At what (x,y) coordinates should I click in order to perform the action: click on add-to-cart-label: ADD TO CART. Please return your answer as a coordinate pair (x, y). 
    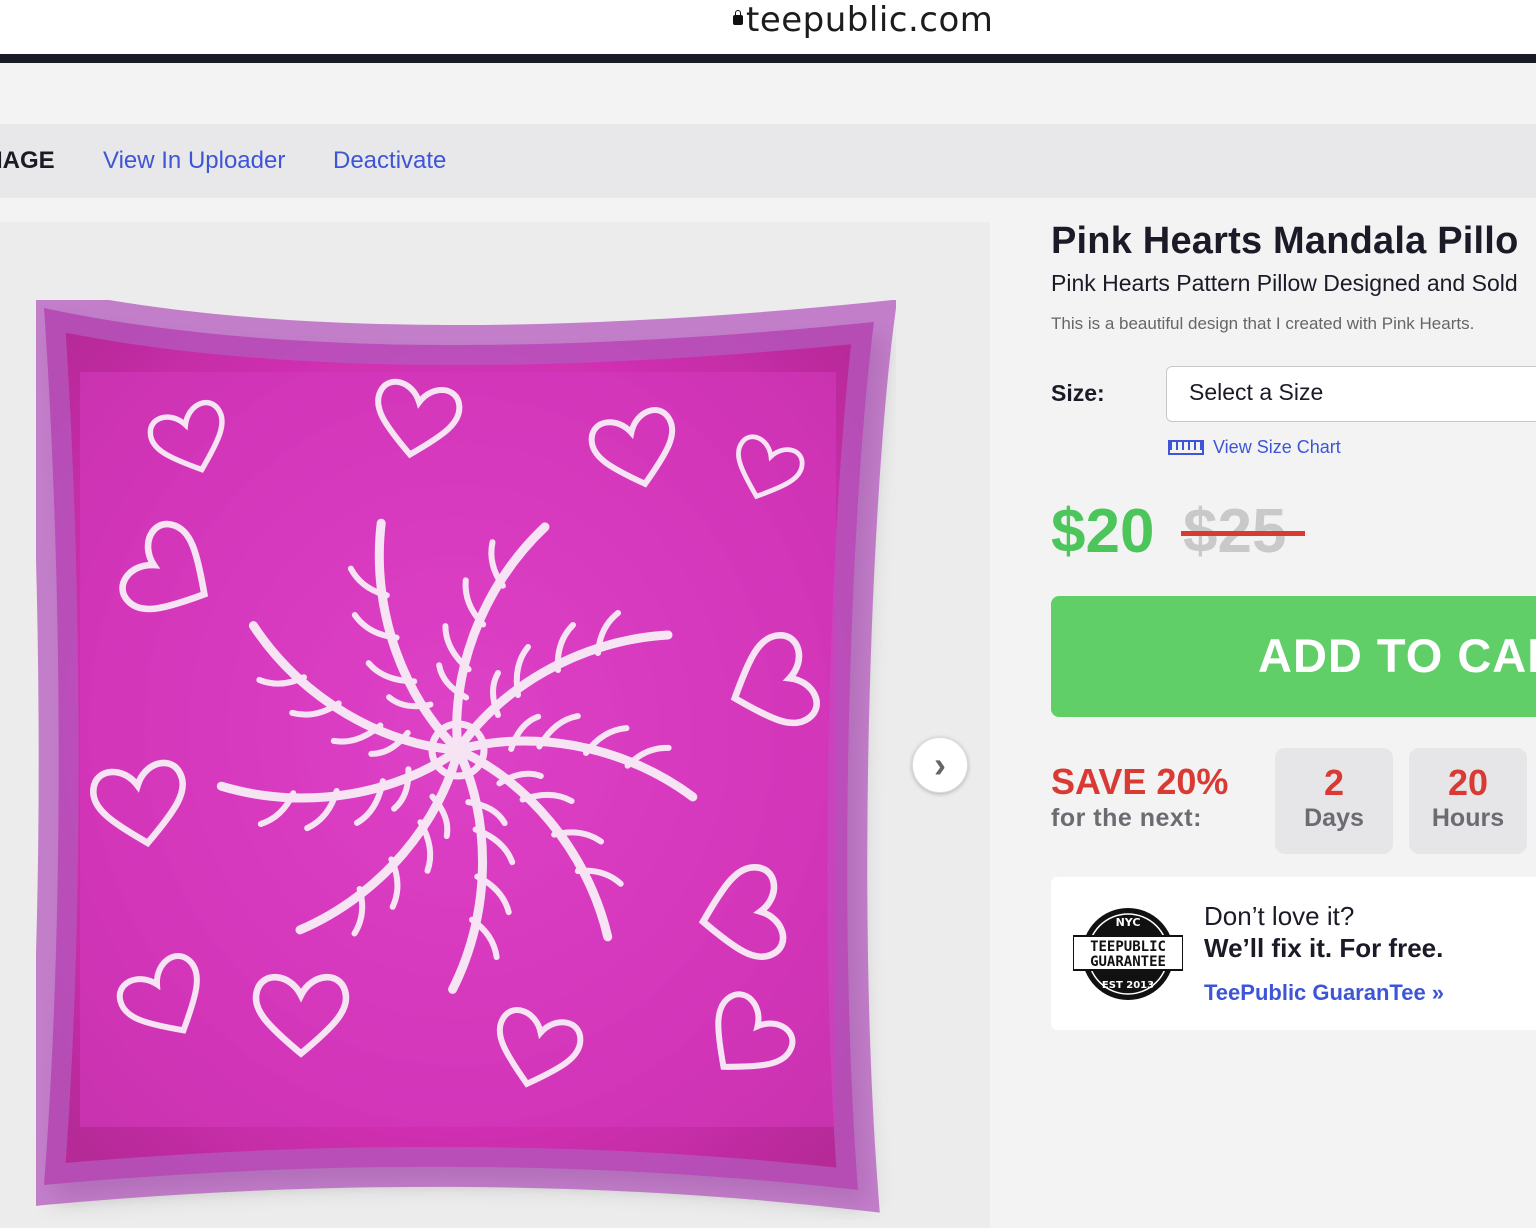
    Looking at the image, I should click on (1397, 655).